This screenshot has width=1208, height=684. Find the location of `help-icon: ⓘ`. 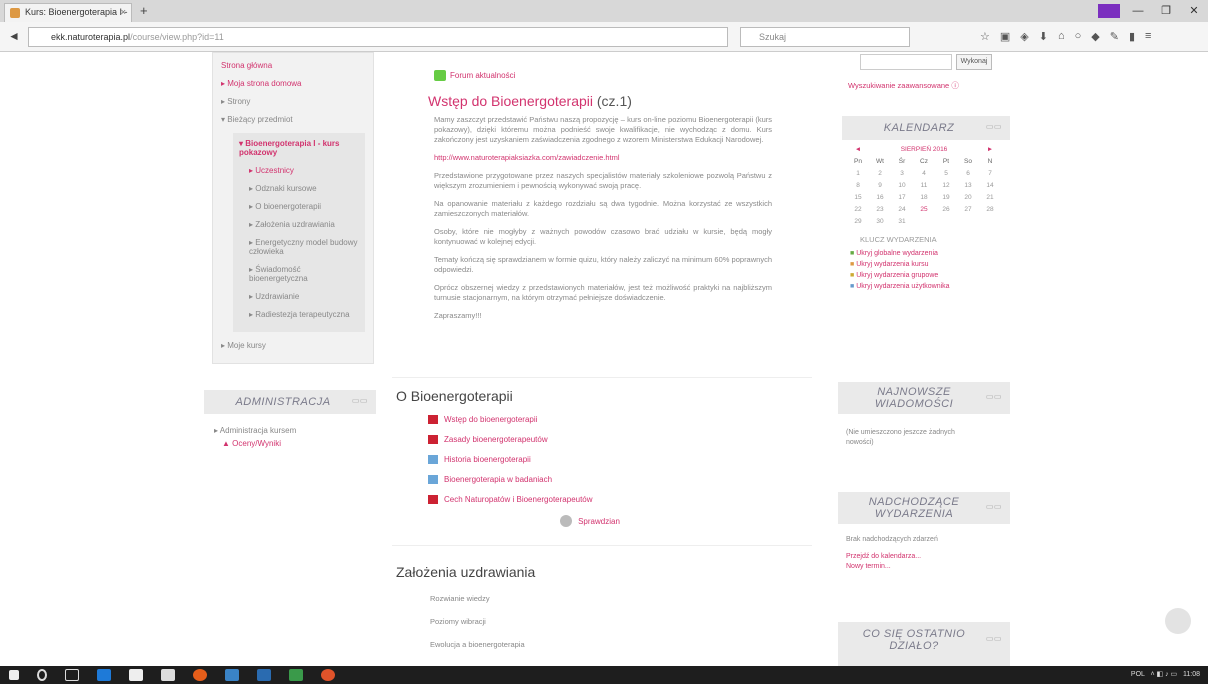

help-icon: ⓘ is located at coordinates (955, 85).